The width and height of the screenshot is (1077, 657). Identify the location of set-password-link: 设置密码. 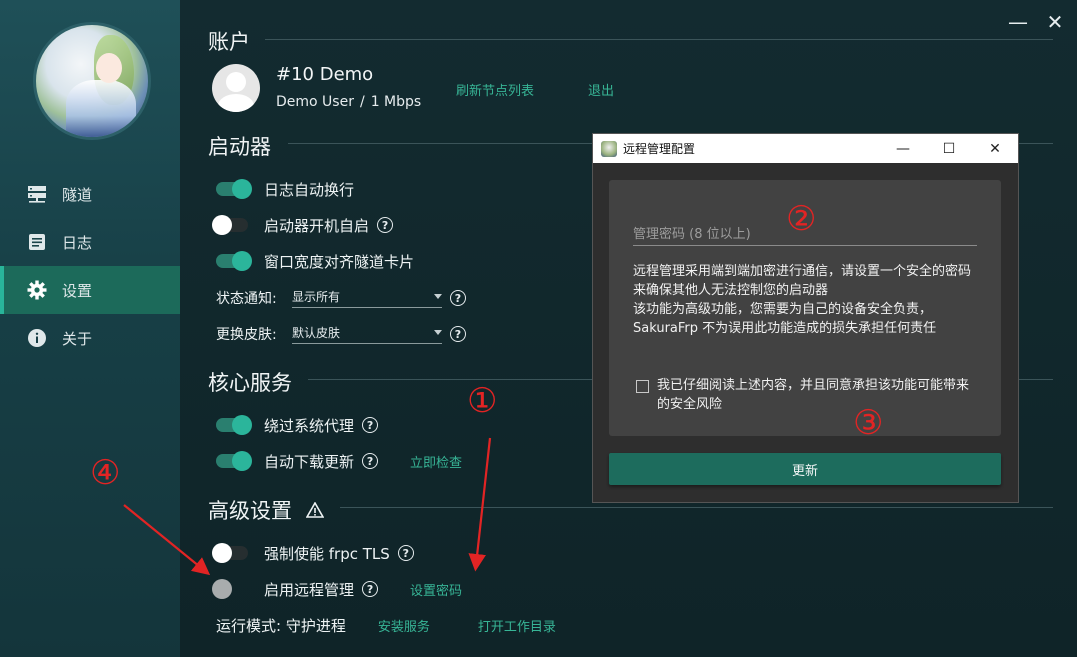
(436, 589).